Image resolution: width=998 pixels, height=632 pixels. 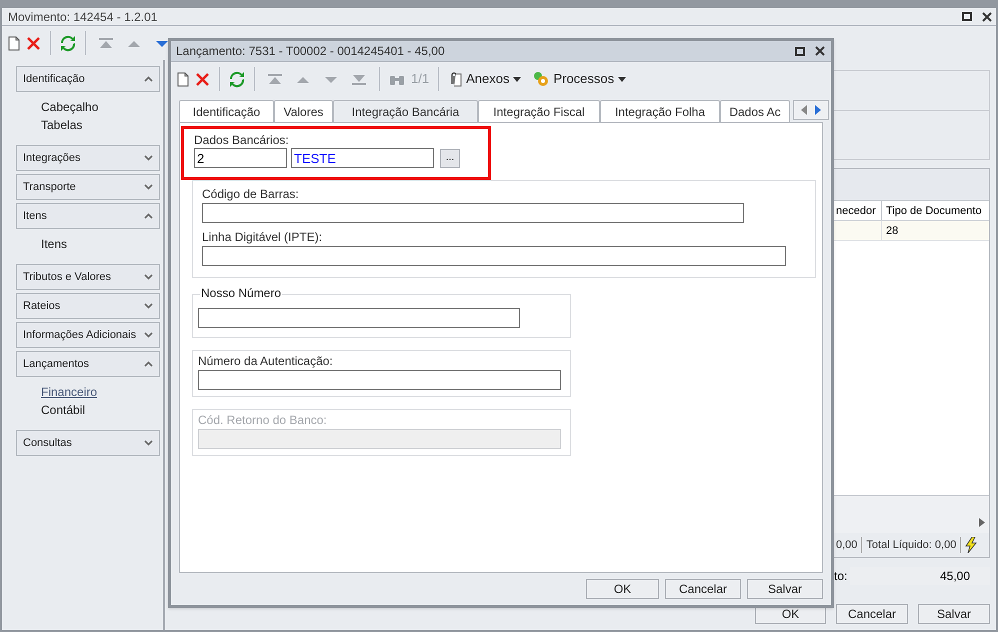 I want to click on sidebar-group-header: Integrações, so click(x=88, y=158).